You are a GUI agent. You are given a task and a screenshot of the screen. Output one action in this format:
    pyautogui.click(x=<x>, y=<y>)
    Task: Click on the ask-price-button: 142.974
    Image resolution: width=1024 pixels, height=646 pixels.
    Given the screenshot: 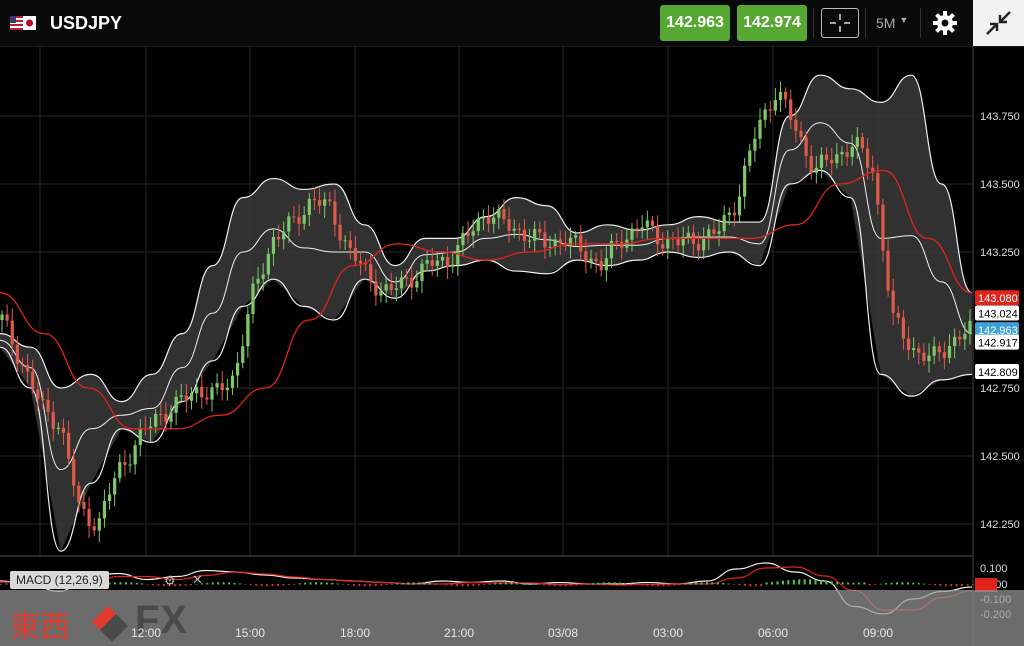 What is the action you would take?
    pyautogui.click(x=772, y=23)
    